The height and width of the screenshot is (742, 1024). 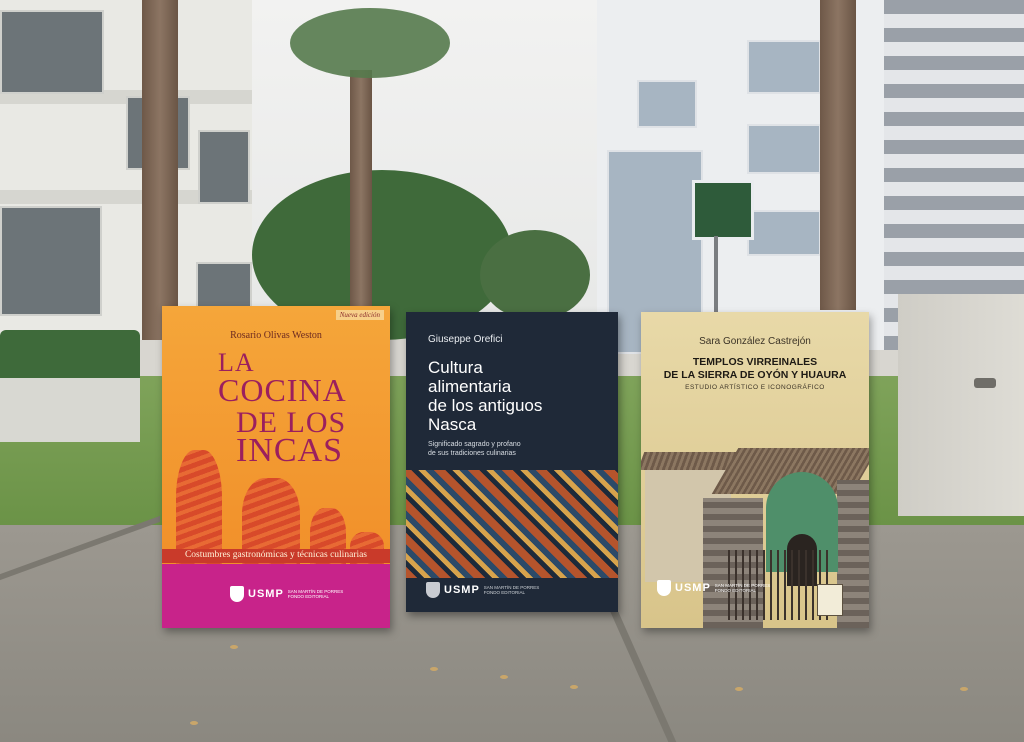 What do you see at coordinates (470, 386) in the screenshot?
I see `book-title-line: alimentaria` at bounding box center [470, 386].